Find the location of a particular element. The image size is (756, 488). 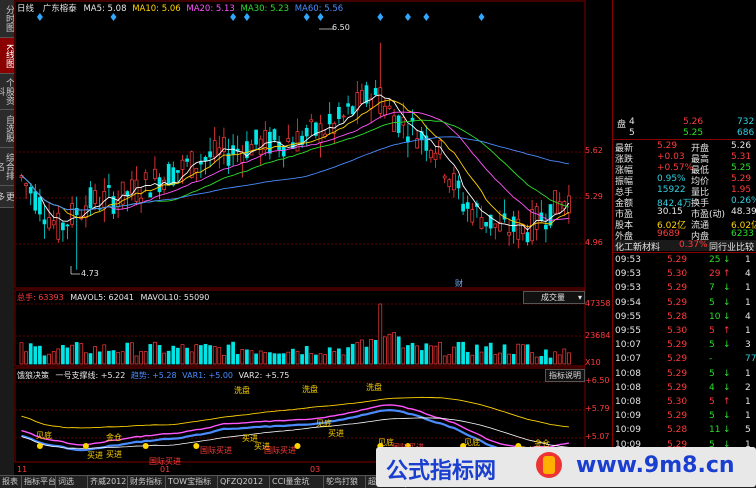

bottom-tab-8: 鸵鸟打狼 is located at coordinates (345, 482).